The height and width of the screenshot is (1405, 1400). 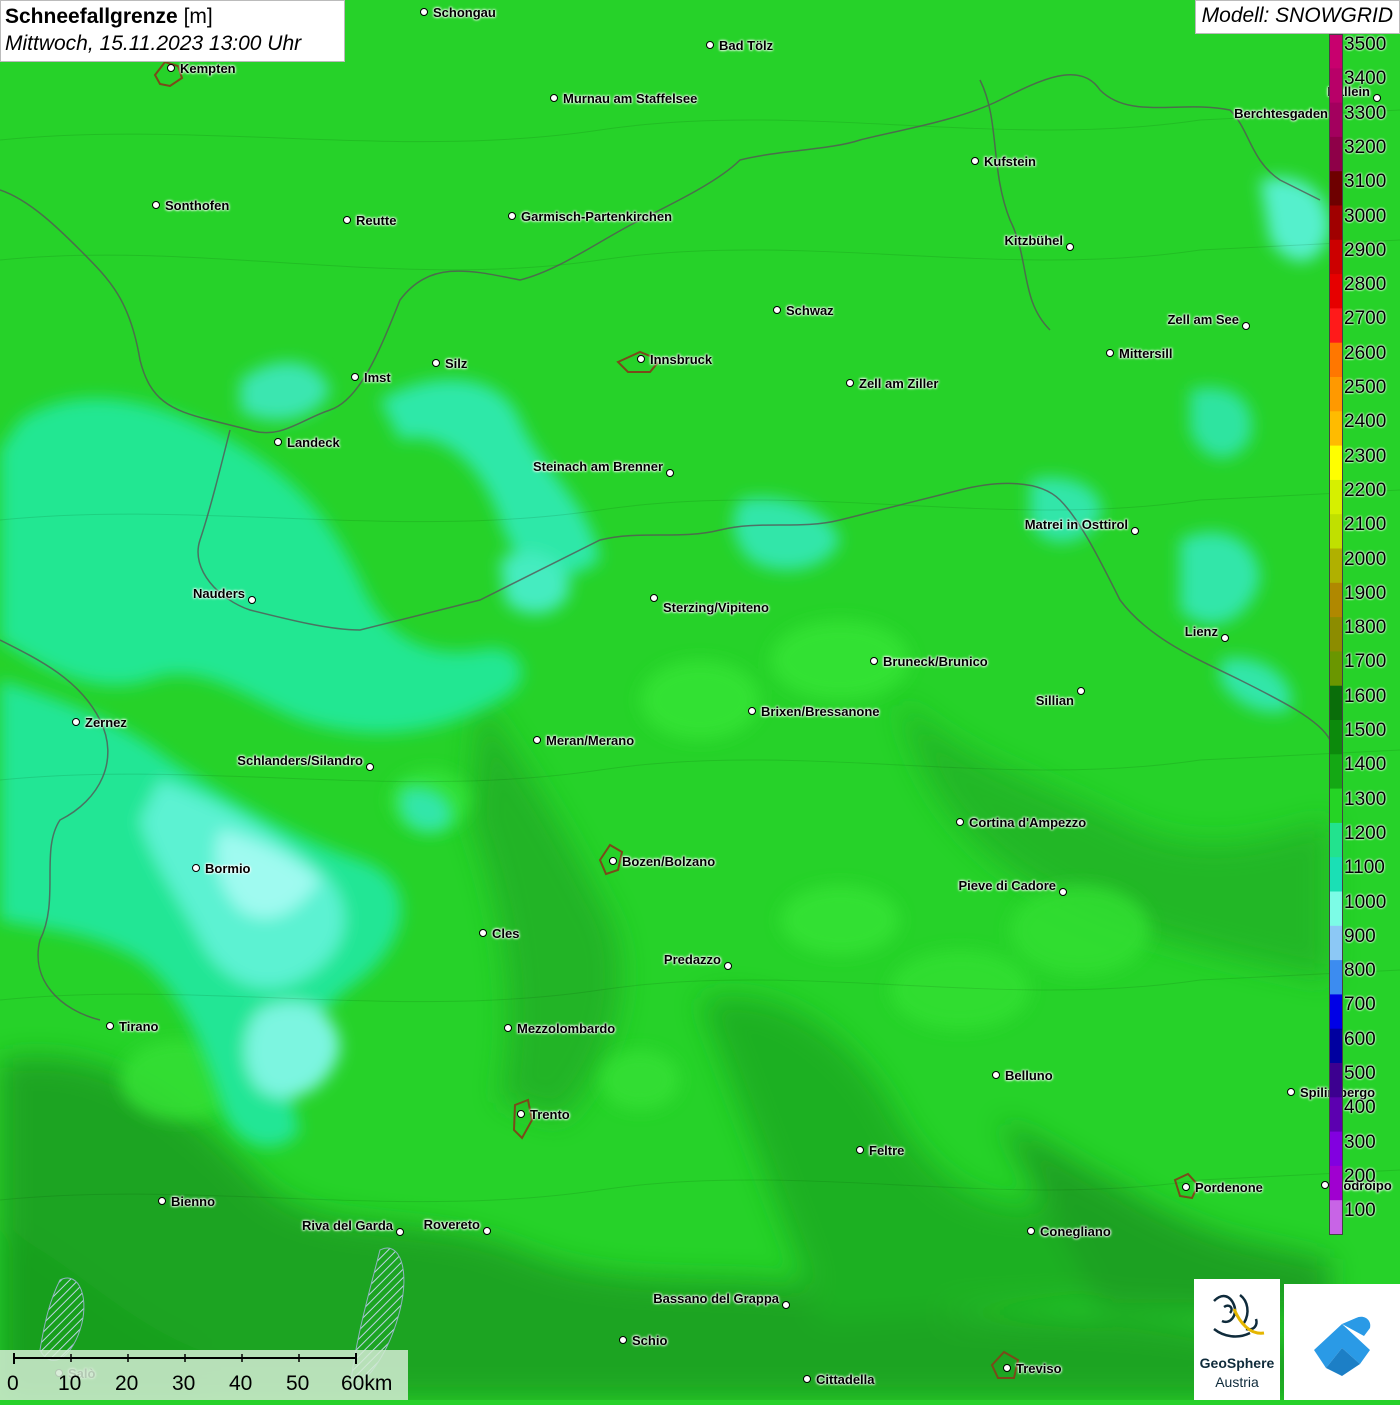 What do you see at coordinates (13, 1383) in the screenshot?
I see `scale-tick-label: 0` at bounding box center [13, 1383].